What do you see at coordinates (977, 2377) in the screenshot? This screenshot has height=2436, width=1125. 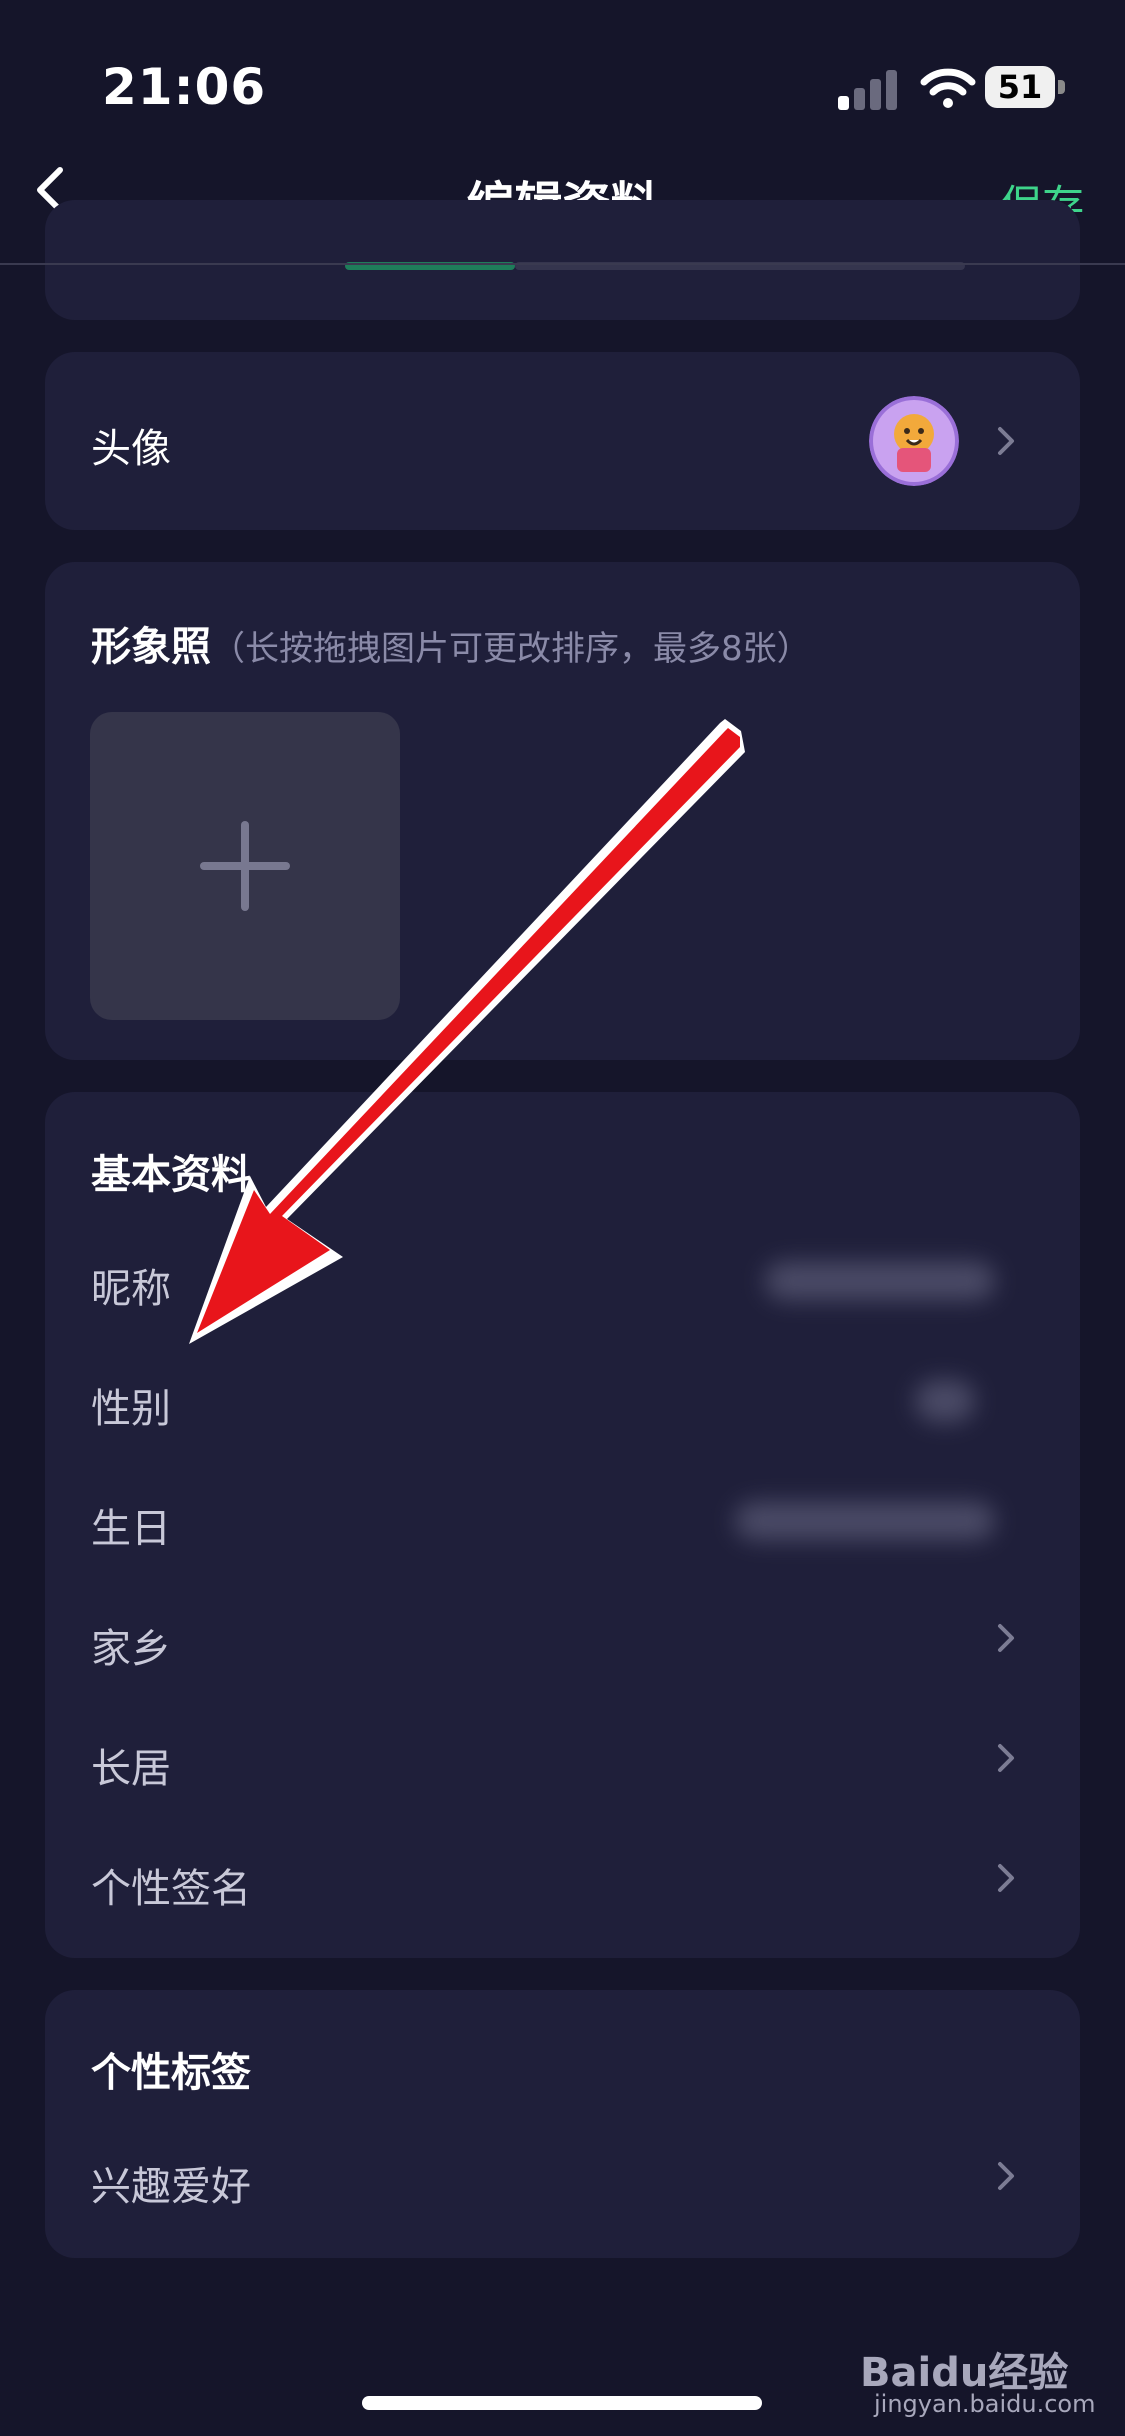 I see `baidu-jingyan-watermark: Baidu经验 jingyan.baidu.com` at bounding box center [977, 2377].